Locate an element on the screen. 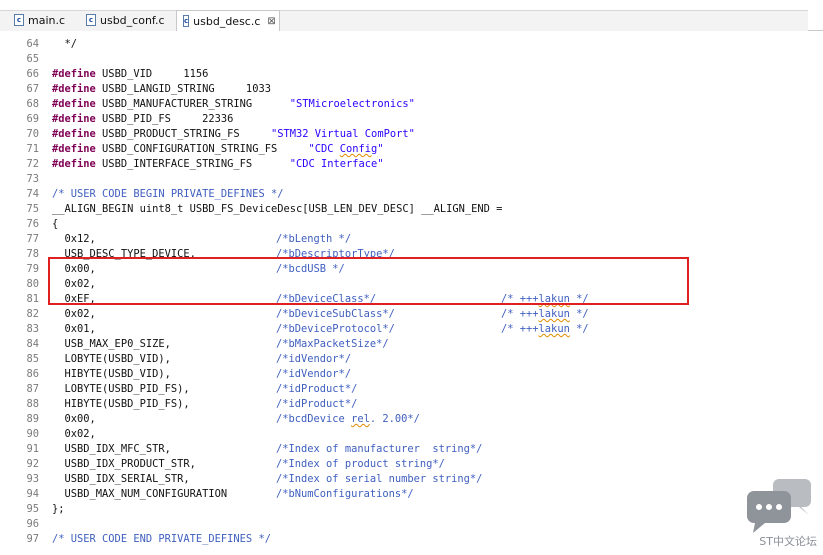 This screenshot has height=555, width=823. line-number: 92 is located at coordinates (32, 464).